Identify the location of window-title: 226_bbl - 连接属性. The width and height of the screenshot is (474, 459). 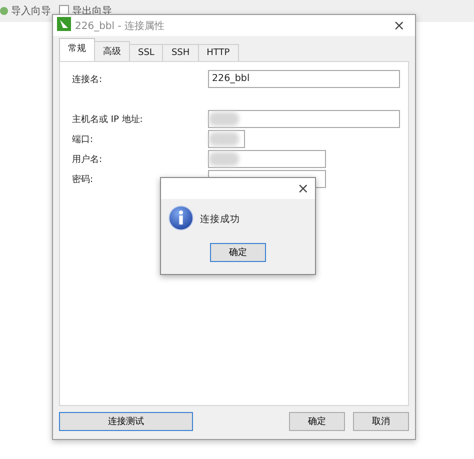
(120, 26).